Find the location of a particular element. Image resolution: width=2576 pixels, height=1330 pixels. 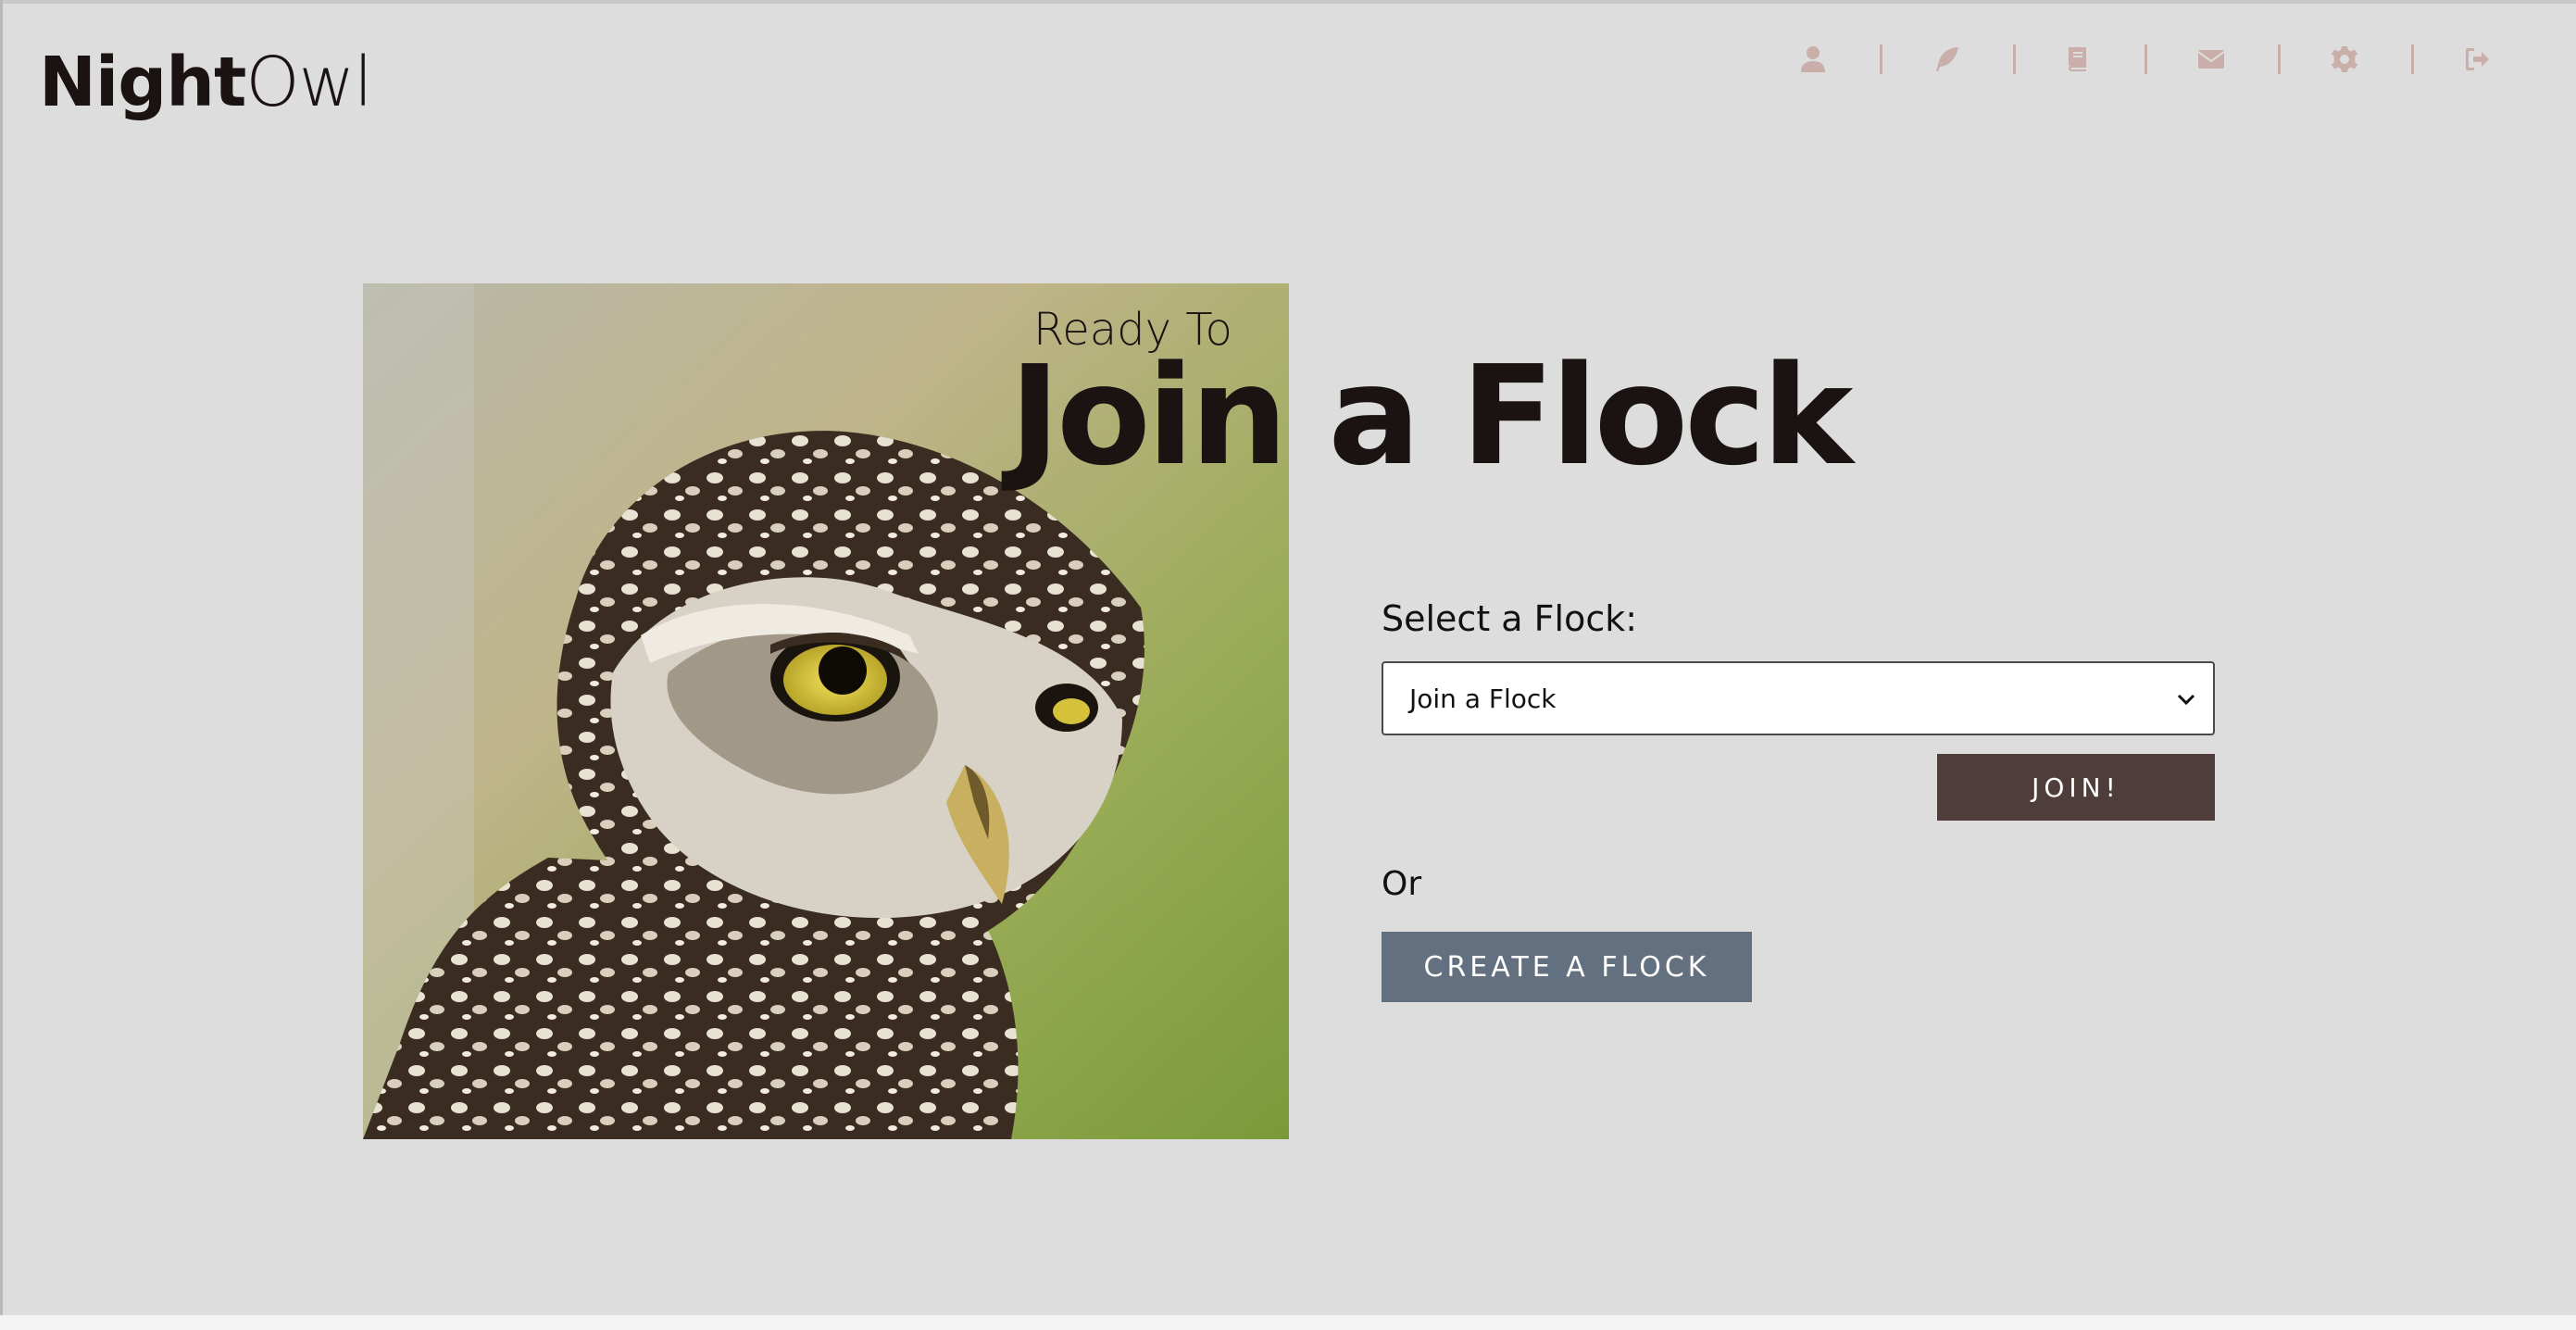

brand-light: Owl is located at coordinates (308, 82).